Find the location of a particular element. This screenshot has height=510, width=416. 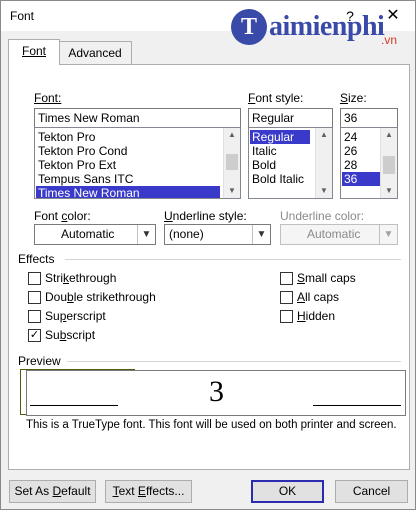

title-bar: Font T aimienphi .vn ? ✕ is located at coordinates (208, 24).